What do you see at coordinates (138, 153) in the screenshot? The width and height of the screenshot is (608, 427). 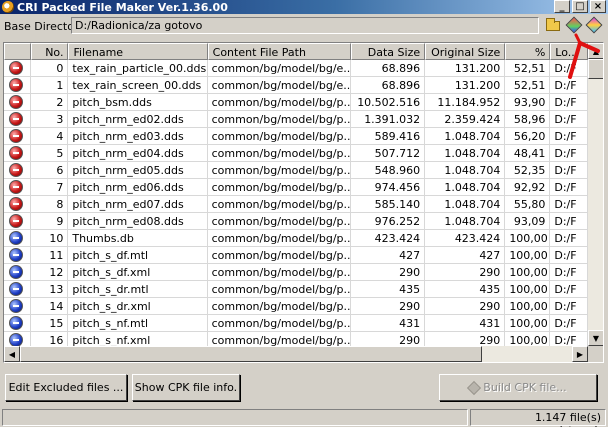 I see `cell-filename: pitch_nrm_ed04.dds` at bounding box center [138, 153].